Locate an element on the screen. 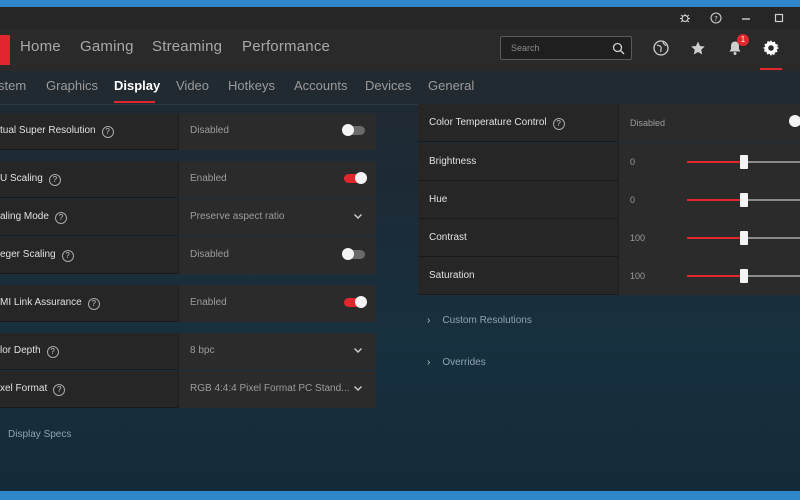 The image size is (800, 500). globe-icon is located at coordinates (661, 48).